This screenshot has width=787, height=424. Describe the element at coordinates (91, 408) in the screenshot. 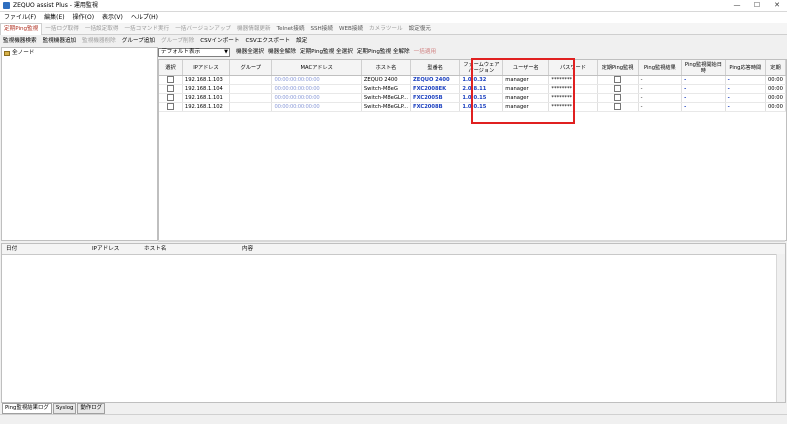

I see `tab-operation-log: 動作ログ` at that location.